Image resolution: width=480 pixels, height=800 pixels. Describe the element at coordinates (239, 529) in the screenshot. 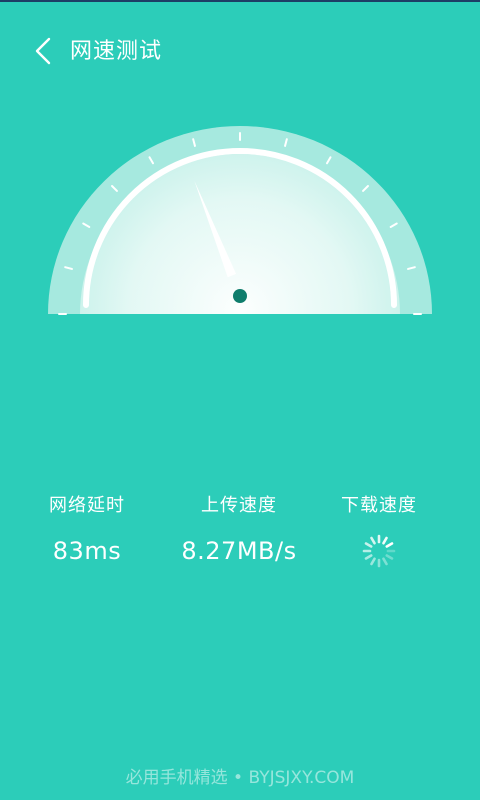

I see `upload-stat: 上传速度 8.27MB/s` at that location.